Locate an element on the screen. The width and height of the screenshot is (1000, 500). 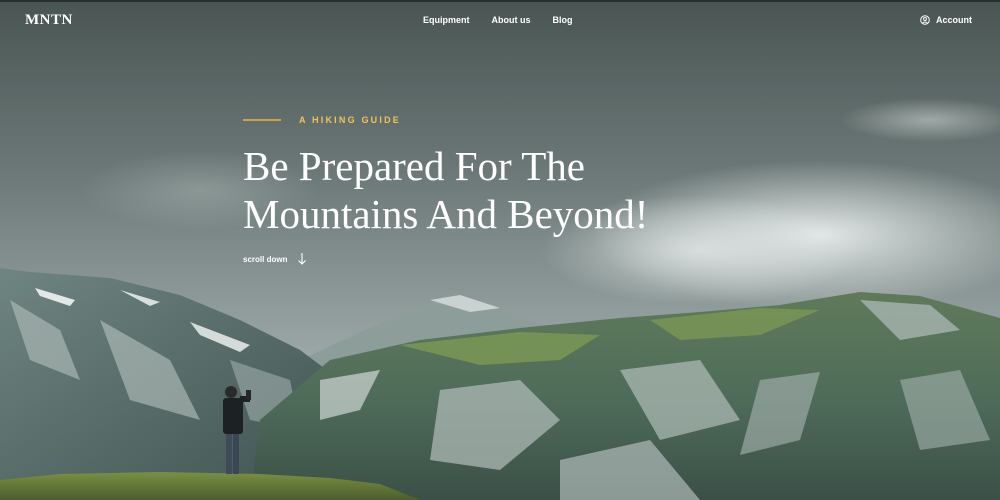
brand-logo: MNTN is located at coordinates (49, 20).